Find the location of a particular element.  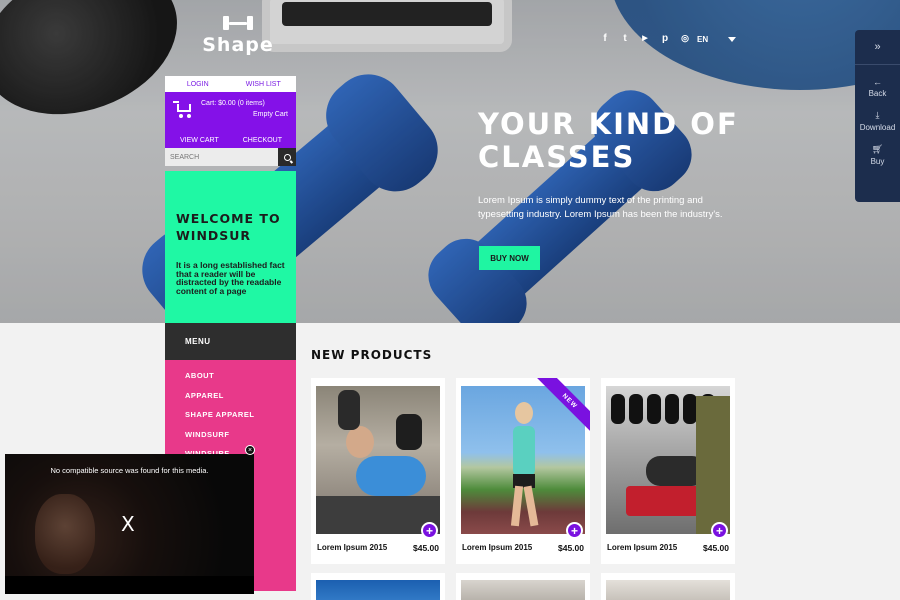

view-cart-link: VIEW CART is located at coordinates (199, 140).